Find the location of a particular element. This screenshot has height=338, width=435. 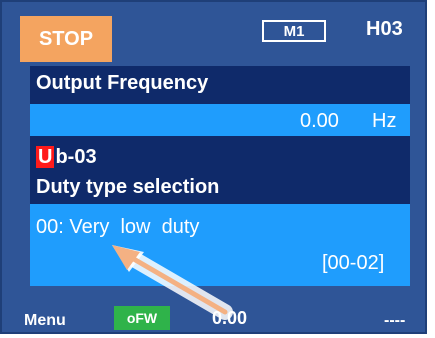

status-badge: oFW is located at coordinates (142, 318).